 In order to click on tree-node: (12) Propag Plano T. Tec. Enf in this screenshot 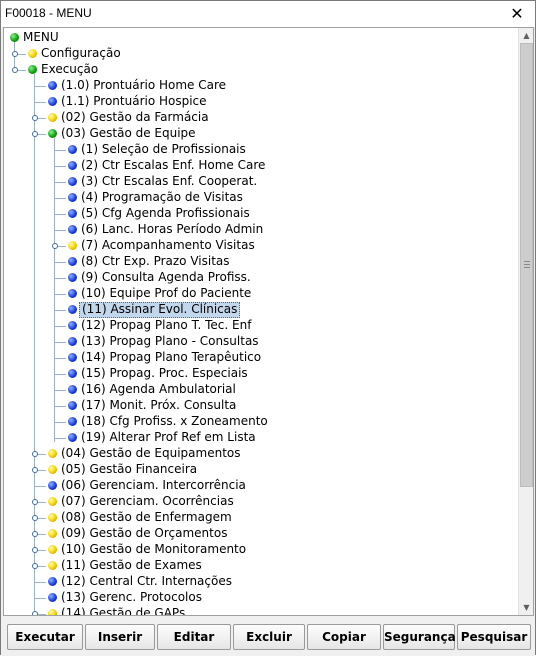, I will do `click(254, 326)`.